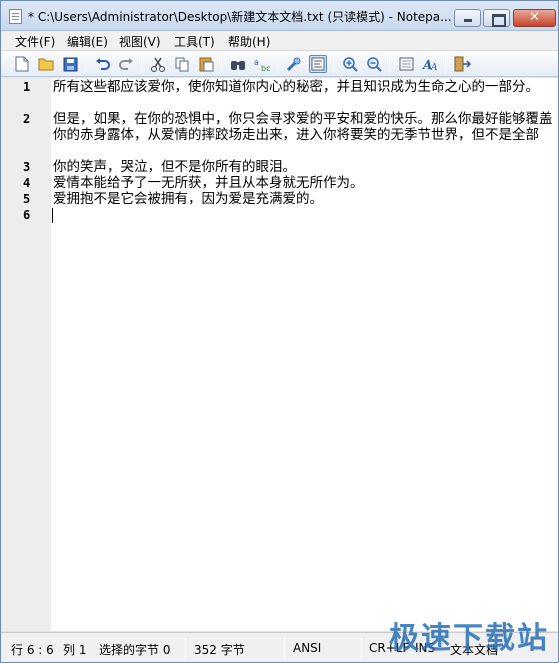 The width and height of the screenshot is (559, 663). What do you see at coordinates (46, 64) in the screenshot?
I see `open-folder-icon` at bounding box center [46, 64].